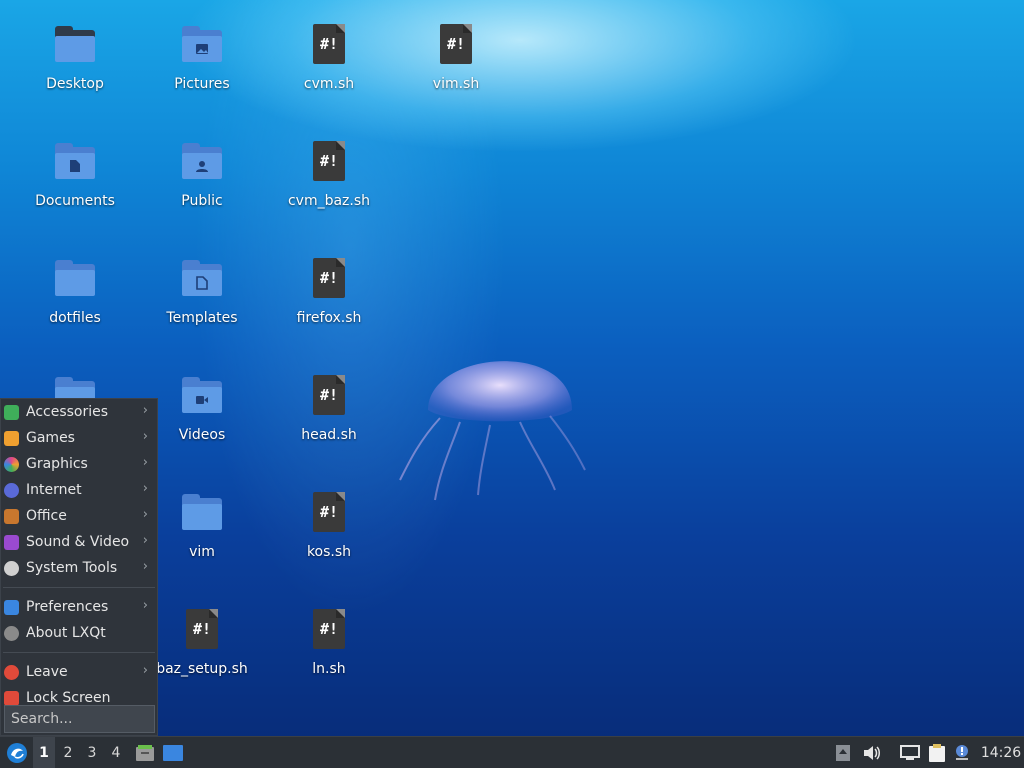 This screenshot has width=1024, height=768. I want to click on desktop-icon, so click(173, 753).